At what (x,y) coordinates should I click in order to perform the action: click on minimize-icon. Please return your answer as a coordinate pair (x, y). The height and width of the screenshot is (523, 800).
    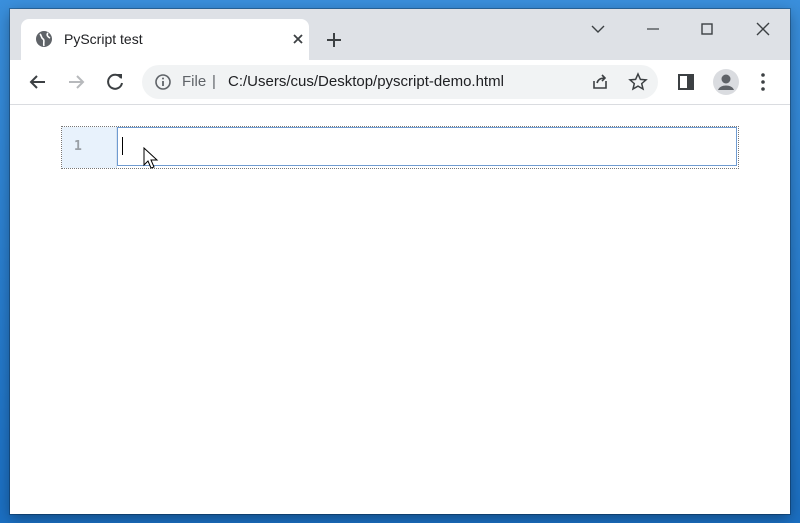
    Looking at the image, I should click on (653, 29).